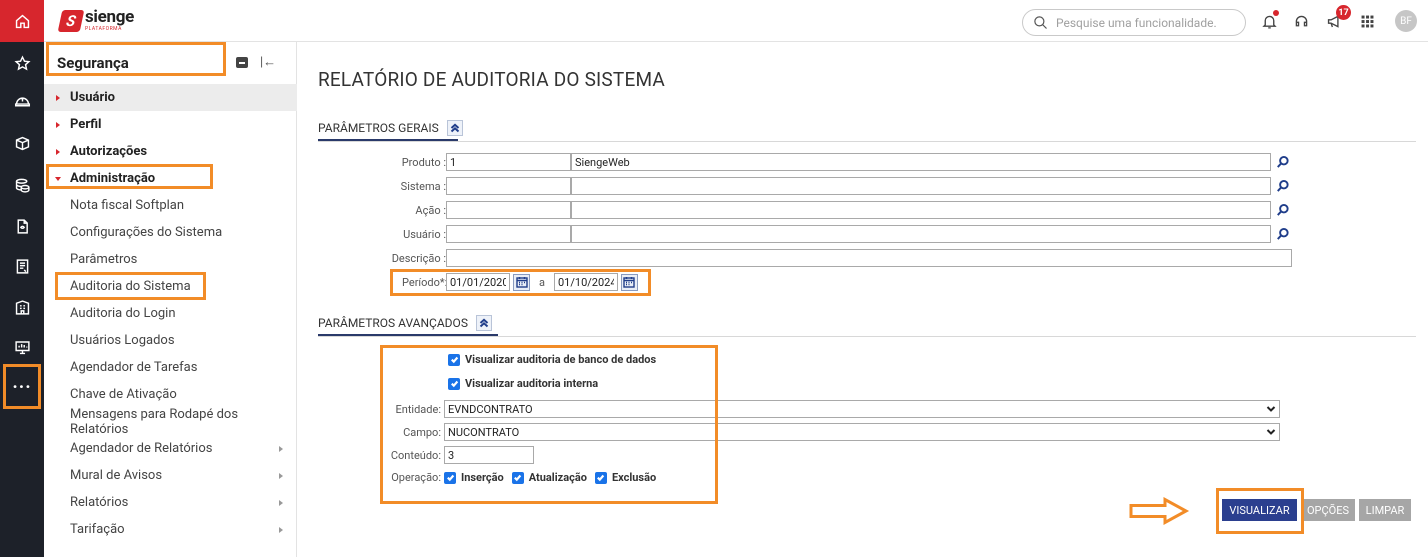 The height and width of the screenshot is (557, 1428). I want to click on chk-db-audit: Visualizar auditoria de banco de dados, so click(552, 359).